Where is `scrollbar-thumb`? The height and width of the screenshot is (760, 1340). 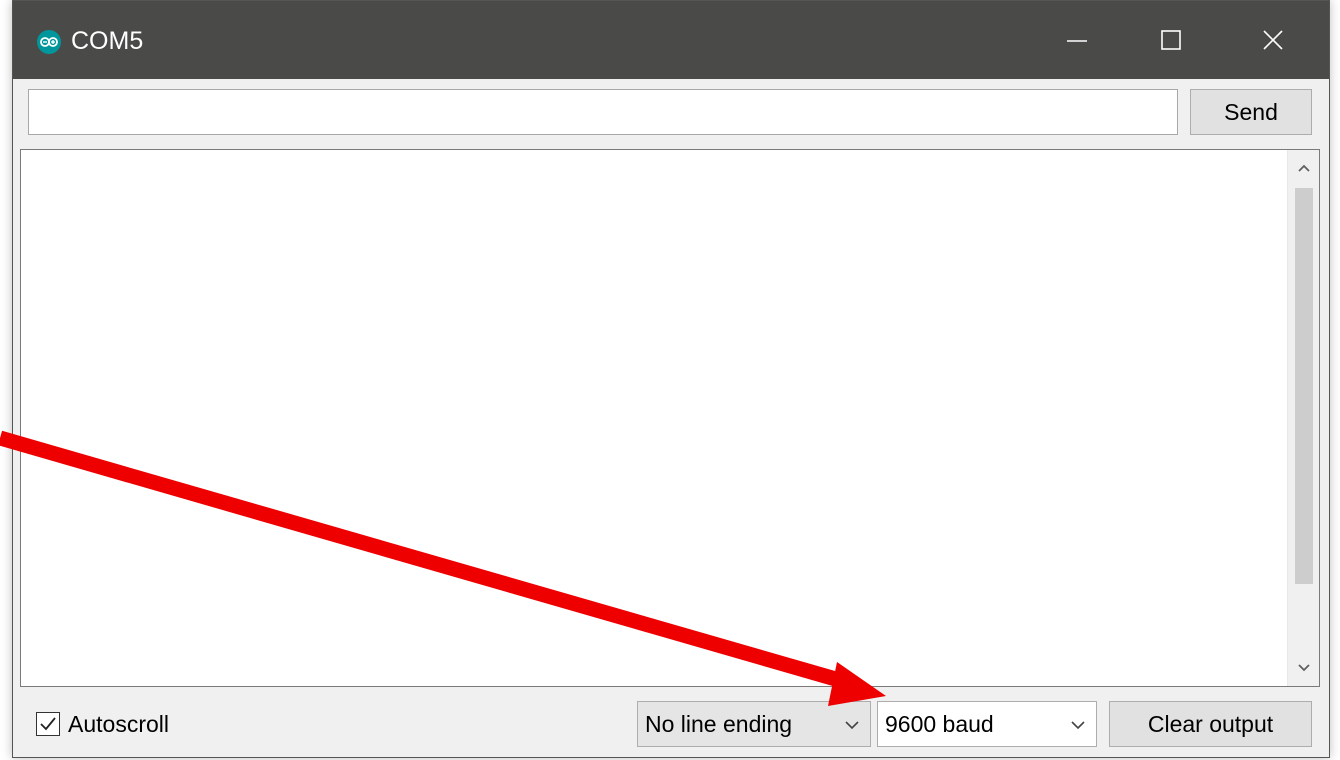 scrollbar-thumb is located at coordinates (1304, 386).